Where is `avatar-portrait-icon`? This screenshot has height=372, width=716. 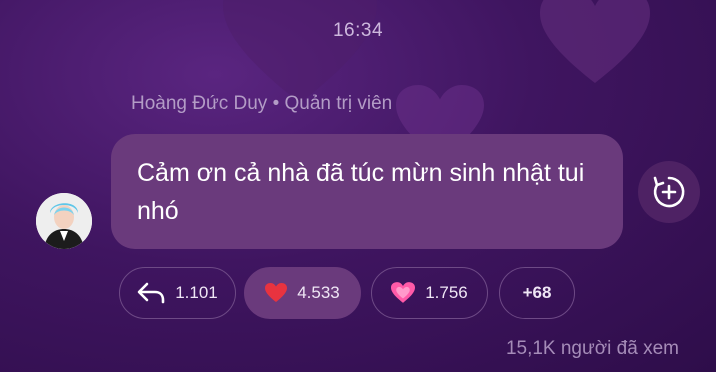
avatar-portrait-icon is located at coordinates (64, 221).